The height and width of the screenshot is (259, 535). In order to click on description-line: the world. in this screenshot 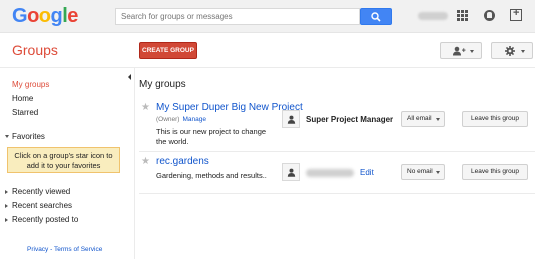, I will do `click(172, 141)`.